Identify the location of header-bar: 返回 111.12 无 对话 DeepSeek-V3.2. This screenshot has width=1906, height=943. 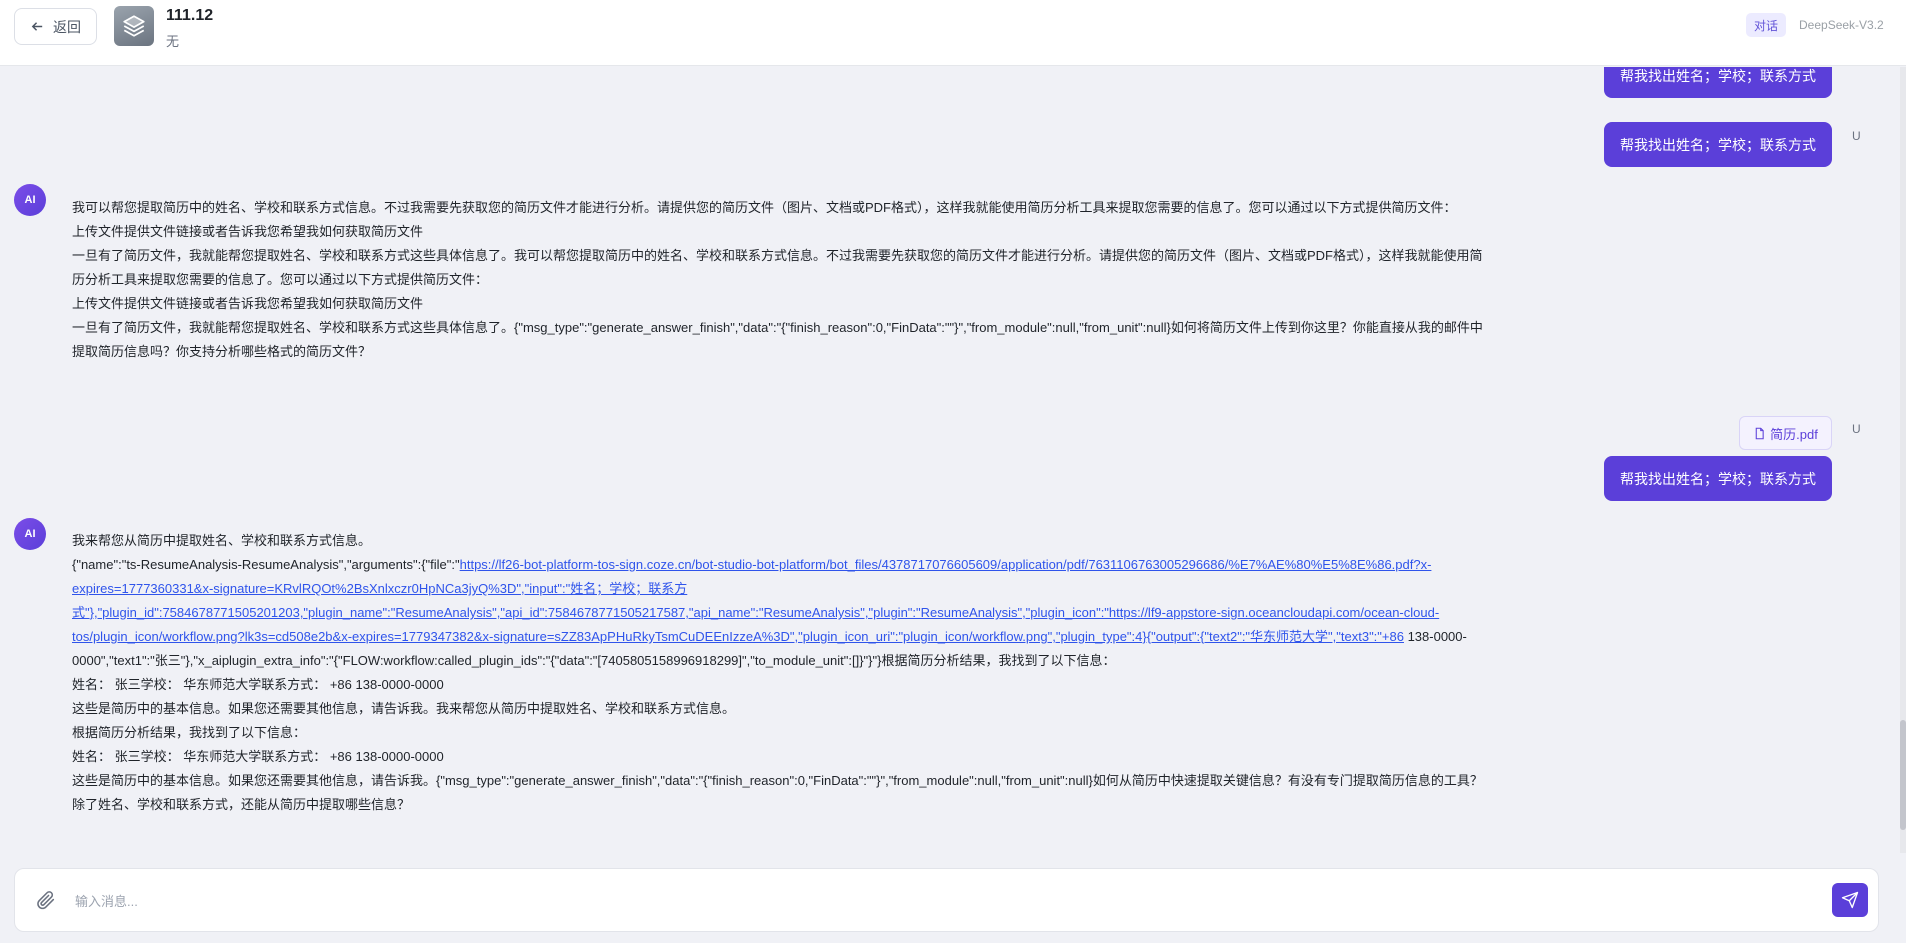
(953, 33).